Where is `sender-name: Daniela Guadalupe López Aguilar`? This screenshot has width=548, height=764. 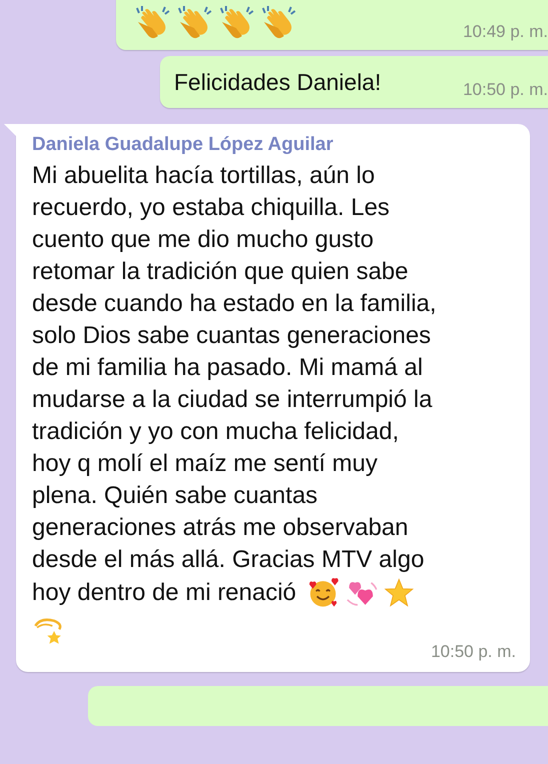
sender-name: Daniela Guadalupe López Aguilar is located at coordinates (183, 145).